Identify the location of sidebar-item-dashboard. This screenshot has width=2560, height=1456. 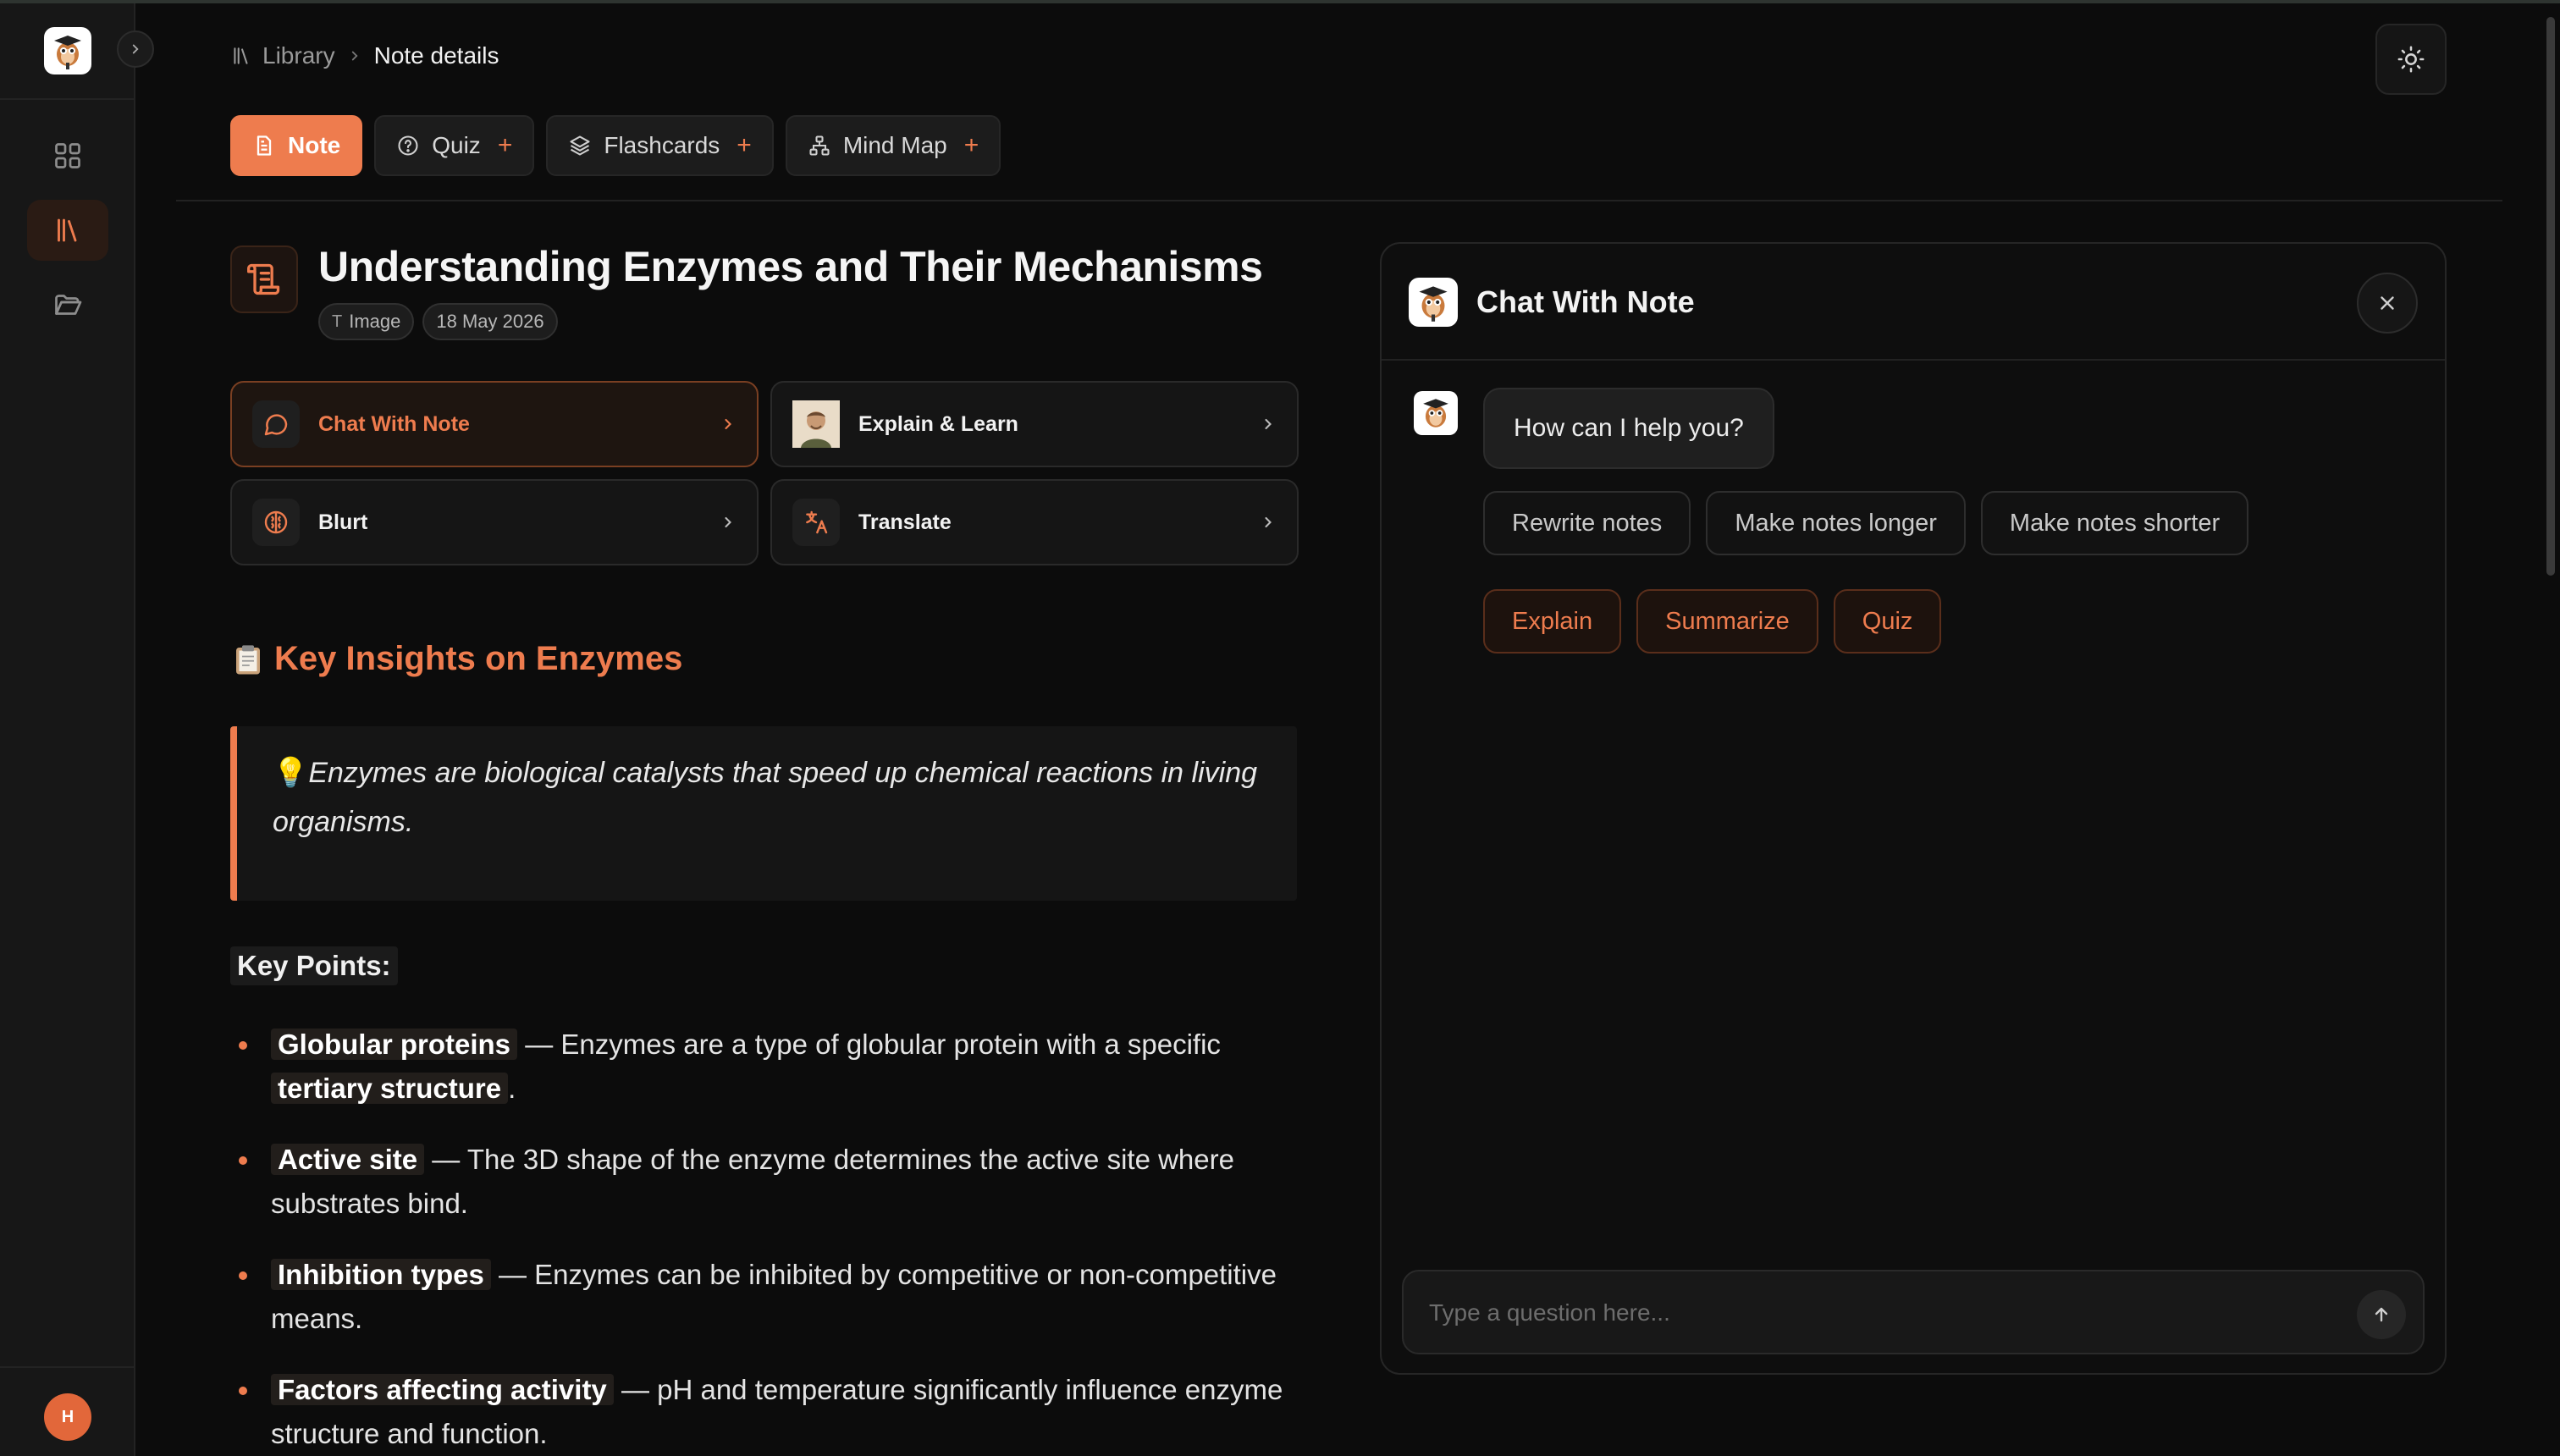
(67, 155).